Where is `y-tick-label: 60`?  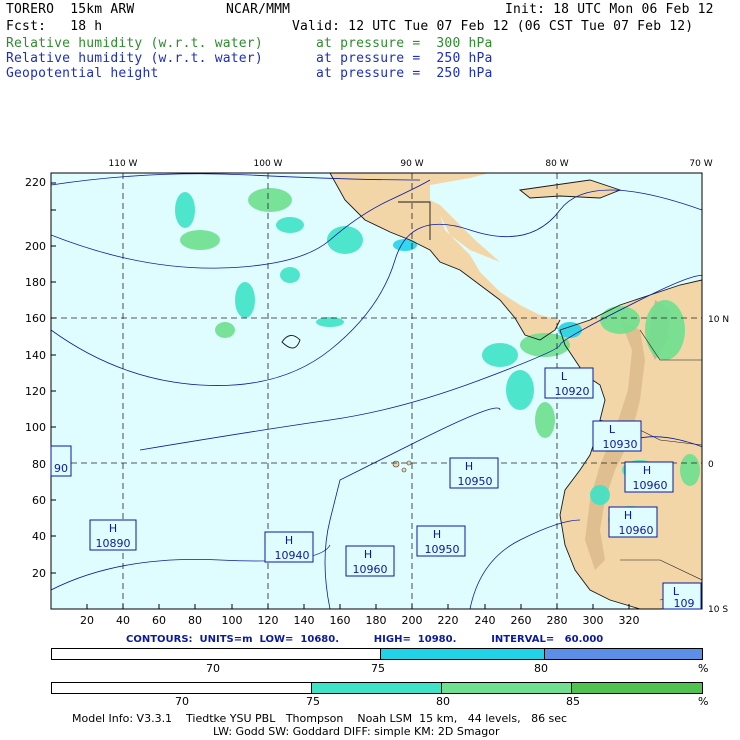
y-tick-label: 60 is located at coordinates (39, 500).